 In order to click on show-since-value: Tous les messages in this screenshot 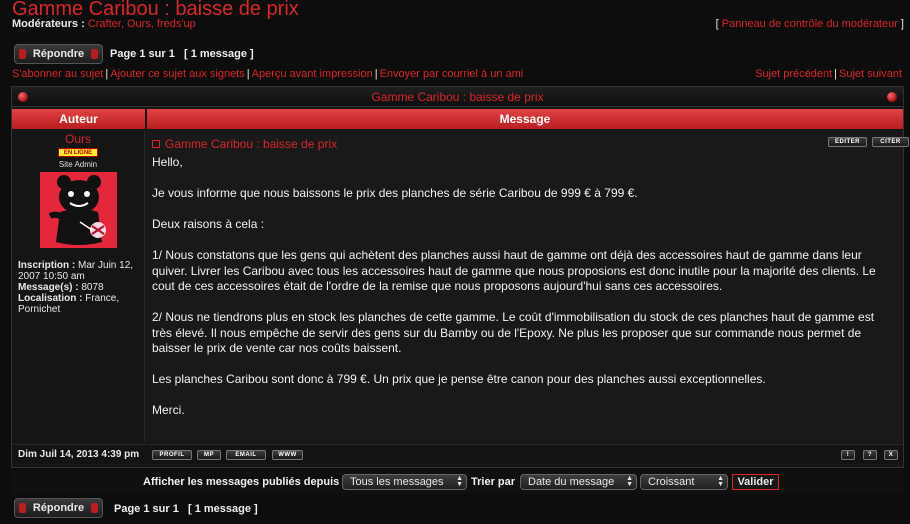, I will do `click(397, 482)`.